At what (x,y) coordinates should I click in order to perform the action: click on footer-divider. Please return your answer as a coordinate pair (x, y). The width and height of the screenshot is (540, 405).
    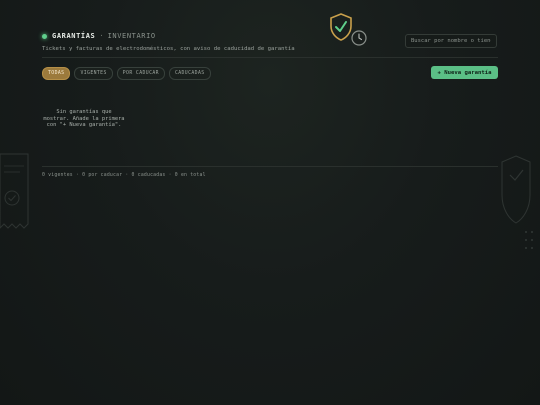
    Looking at the image, I should click on (270, 166).